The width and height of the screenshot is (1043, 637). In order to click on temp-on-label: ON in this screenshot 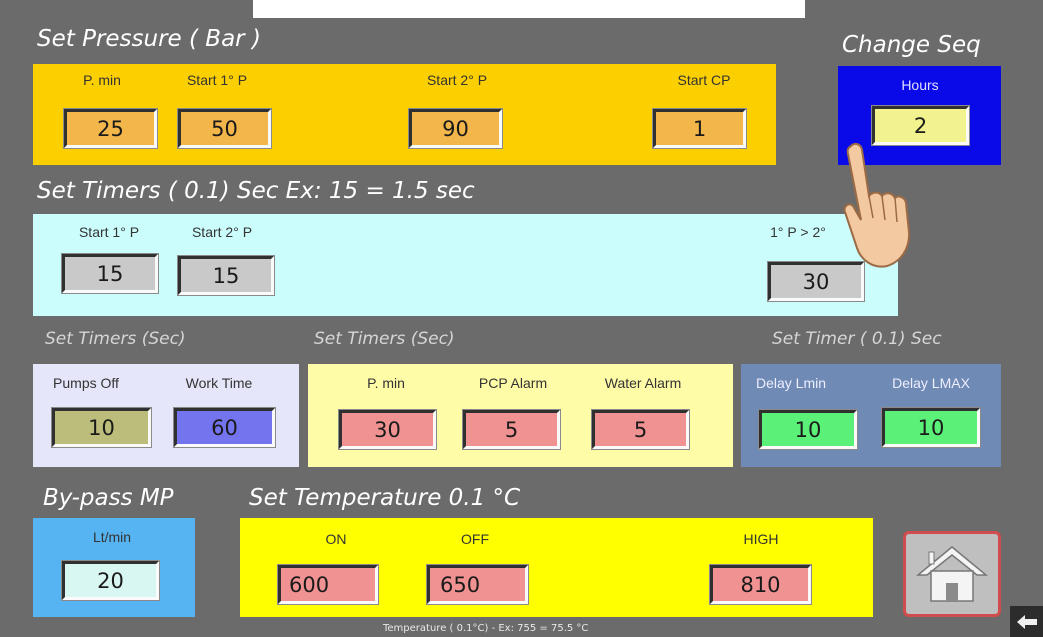, I will do `click(336, 539)`.